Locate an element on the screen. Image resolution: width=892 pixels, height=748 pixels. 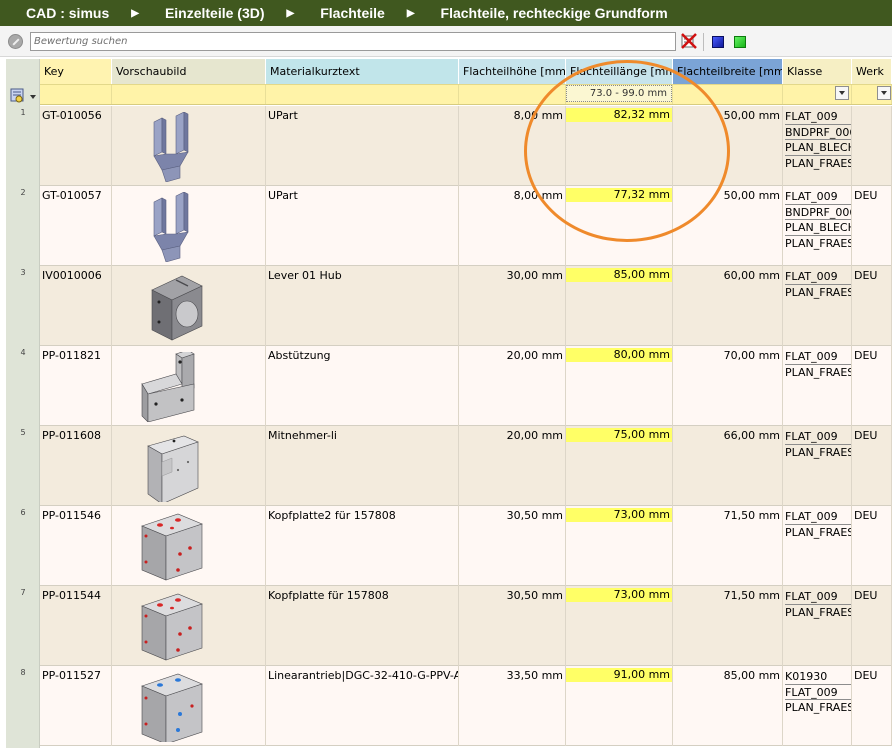
row-number: 4 is located at coordinates (23, 352).